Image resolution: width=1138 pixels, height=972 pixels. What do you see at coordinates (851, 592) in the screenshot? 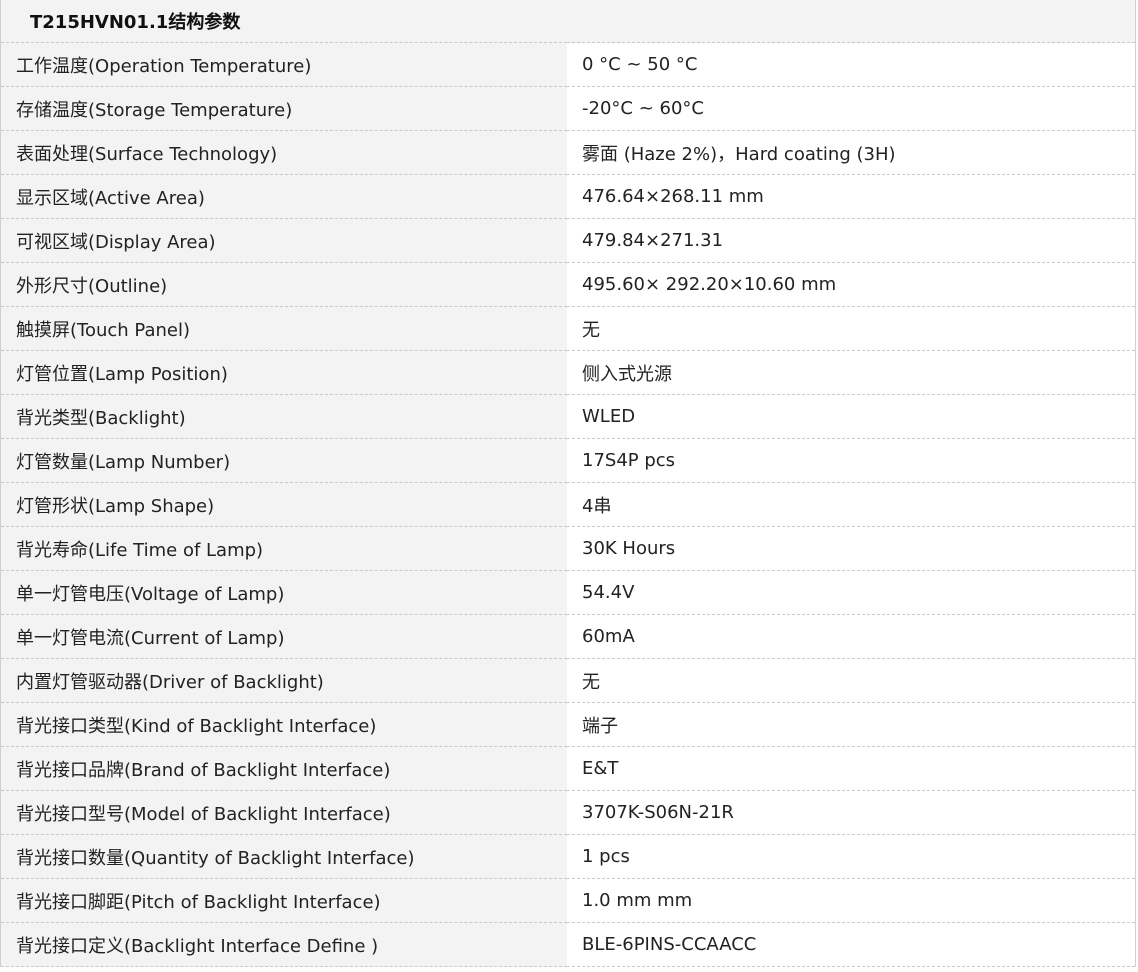
I see `row-value: 54.4V` at bounding box center [851, 592].